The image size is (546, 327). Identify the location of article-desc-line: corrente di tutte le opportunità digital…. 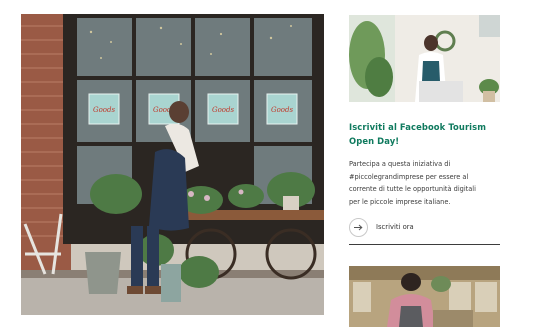
(412, 189).